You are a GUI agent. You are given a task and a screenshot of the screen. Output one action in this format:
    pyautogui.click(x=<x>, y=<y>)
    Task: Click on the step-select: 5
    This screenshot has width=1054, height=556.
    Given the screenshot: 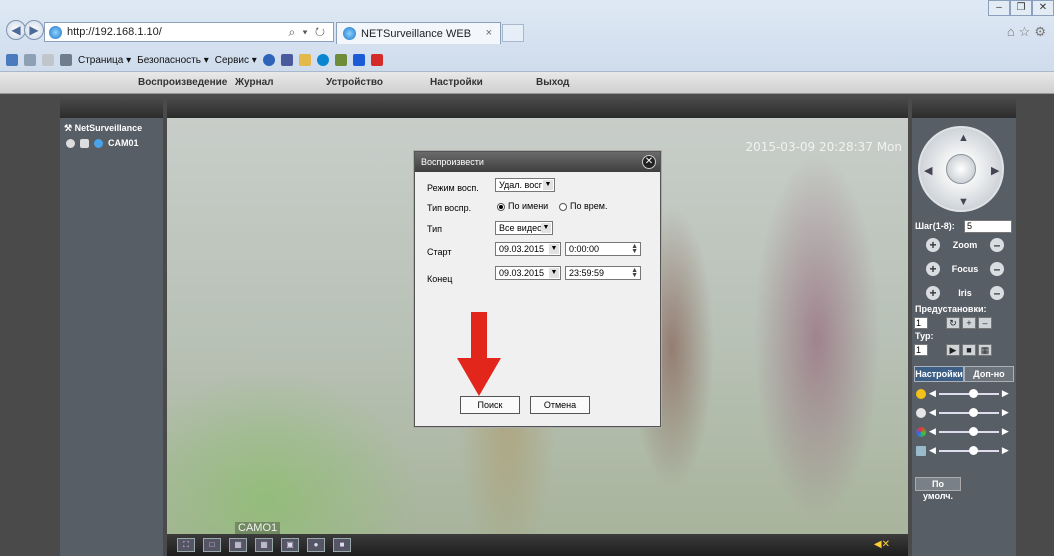 What is the action you would take?
    pyautogui.click(x=988, y=226)
    